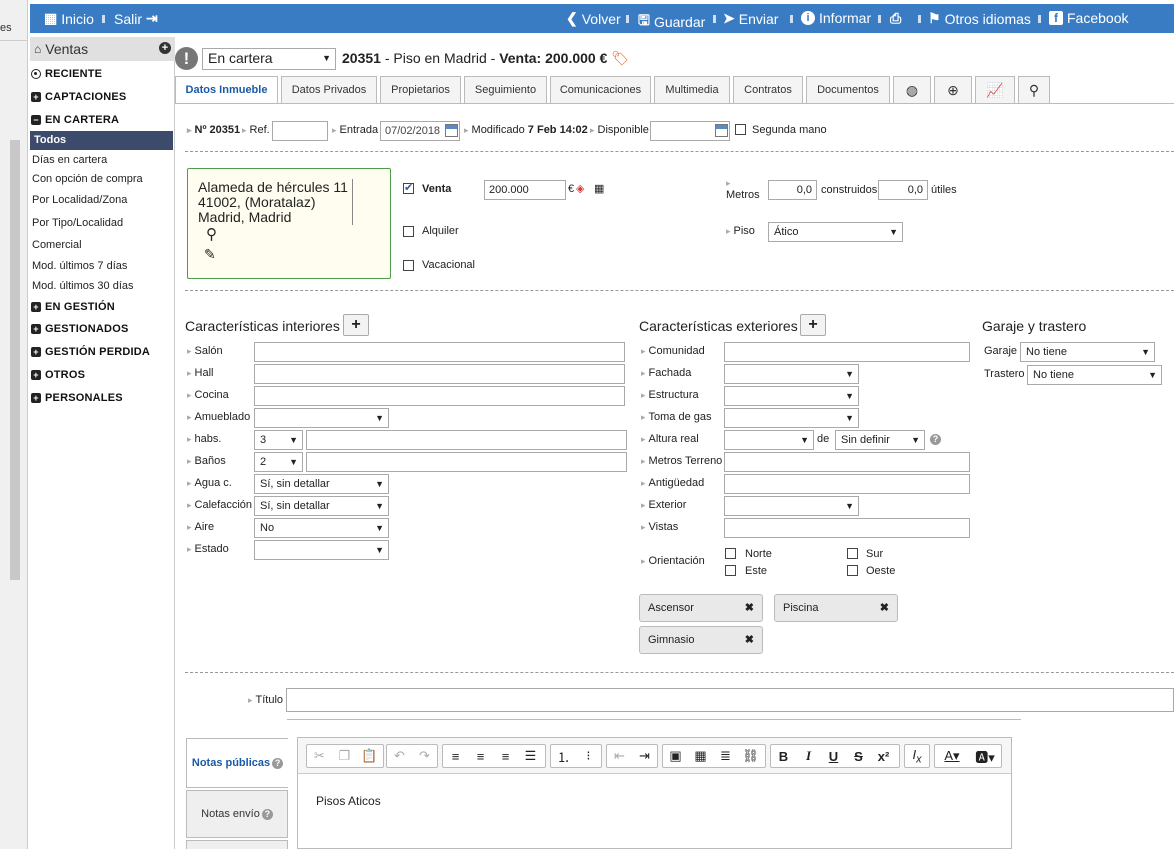 The height and width of the screenshot is (849, 1174). What do you see at coordinates (399, 756) in the screenshot?
I see `undo-icon: ↶` at bounding box center [399, 756].